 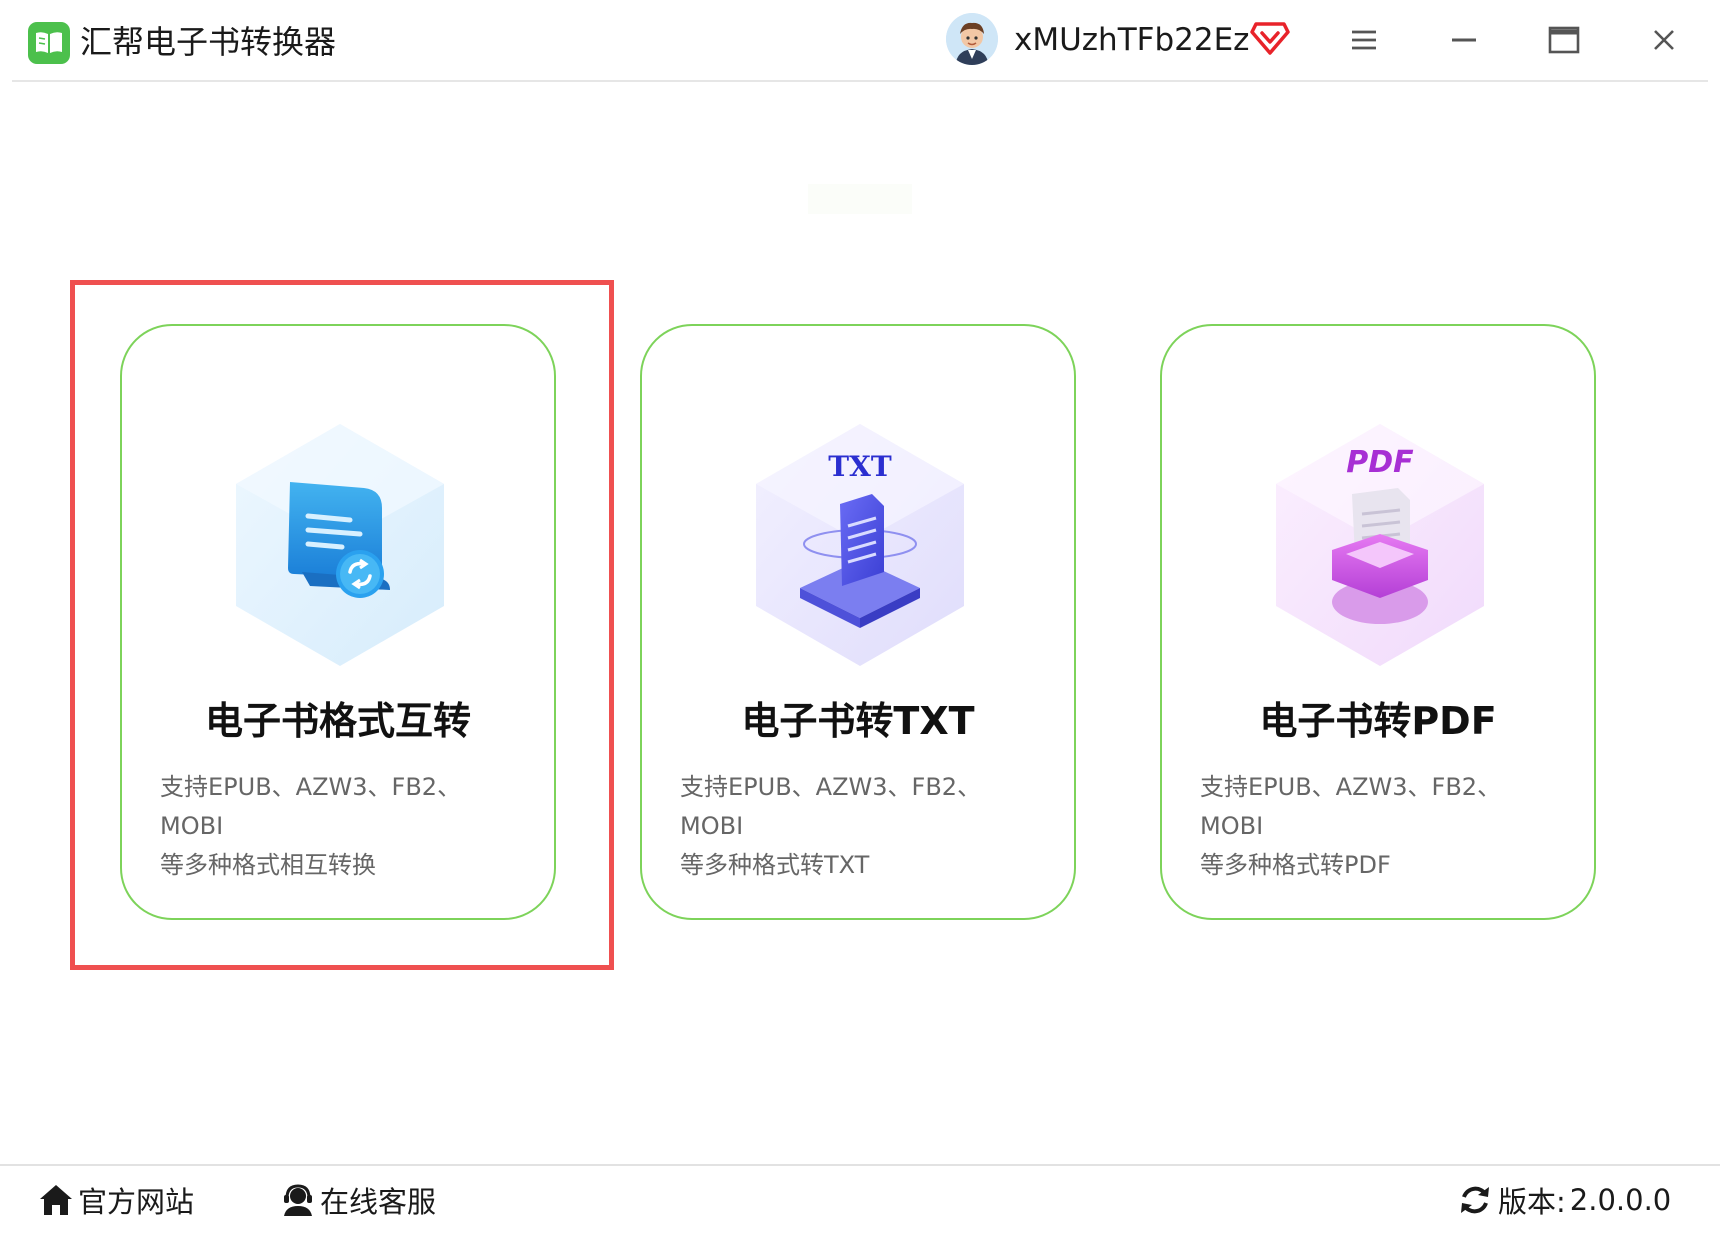 I want to click on card-description-line: 等多种格式转PDF, so click(x=1295, y=865).